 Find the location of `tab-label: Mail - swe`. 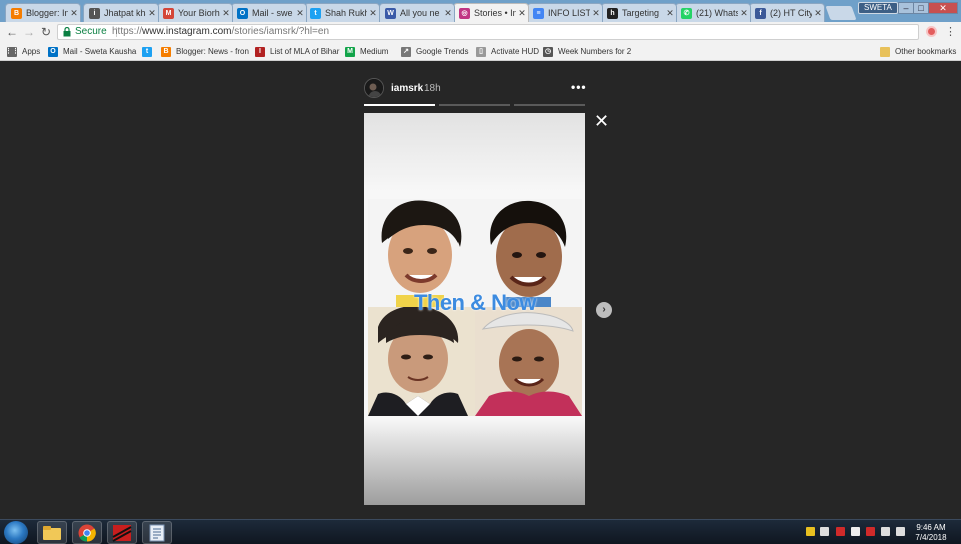

tab-label: Mail - swe is located at coordinates (272, 13).